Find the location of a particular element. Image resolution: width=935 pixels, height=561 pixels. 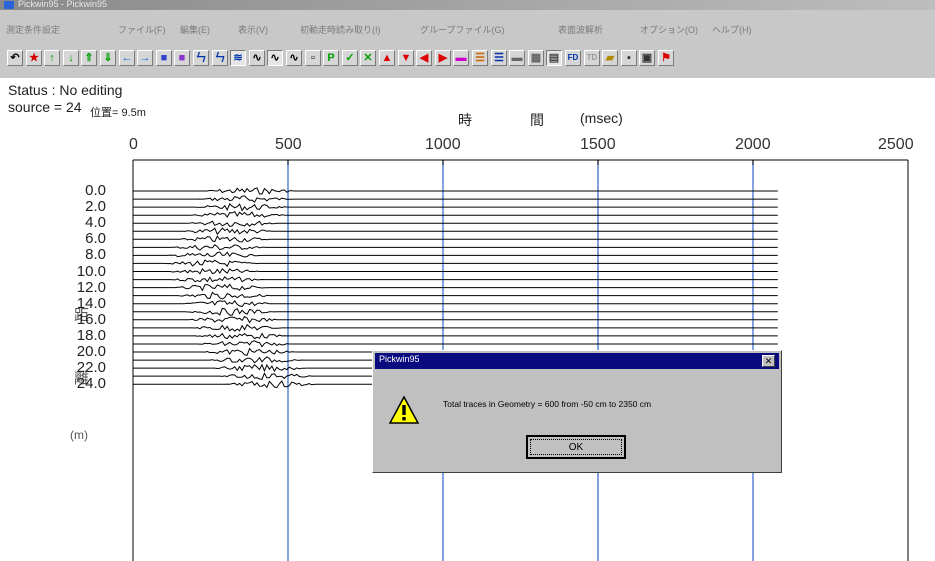

ok-button: OK is located at coordinates (576, 447).